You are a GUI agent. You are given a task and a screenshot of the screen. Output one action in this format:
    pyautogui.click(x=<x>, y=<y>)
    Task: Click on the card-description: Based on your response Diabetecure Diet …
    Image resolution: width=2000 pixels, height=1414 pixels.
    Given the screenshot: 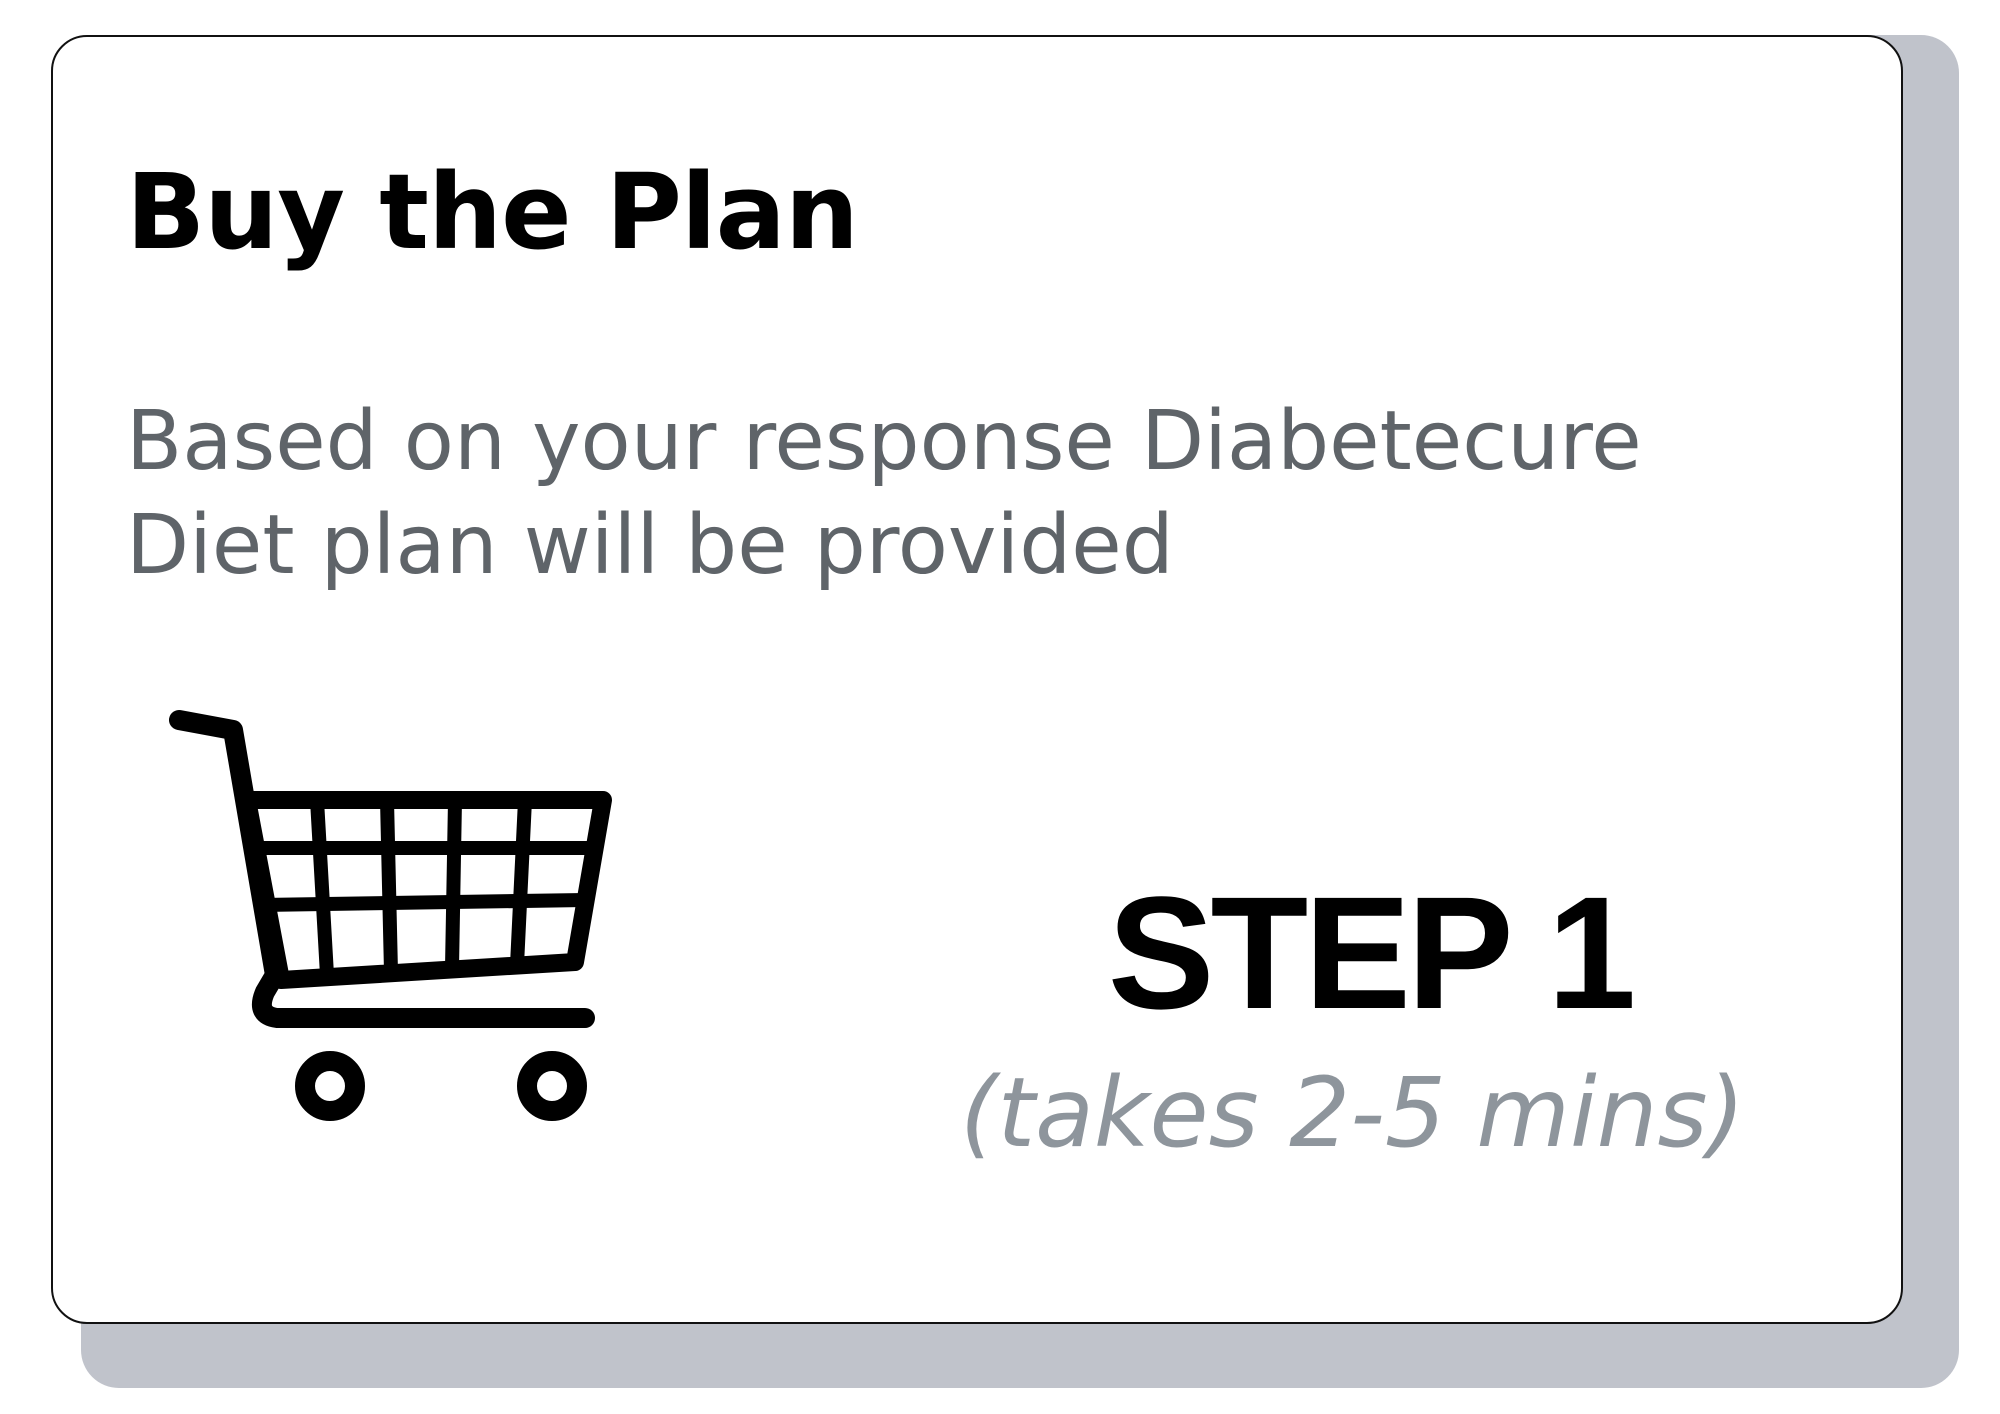 What is the action you would take?
    pyautogui.click(x=884, y=493)
    